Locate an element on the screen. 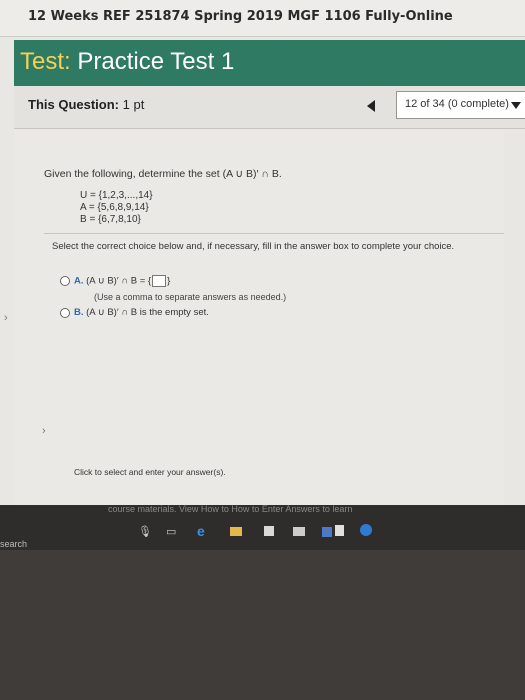 The width and height of the screenshot is (525, 700). answer-box is located at coordinates (159, 281).